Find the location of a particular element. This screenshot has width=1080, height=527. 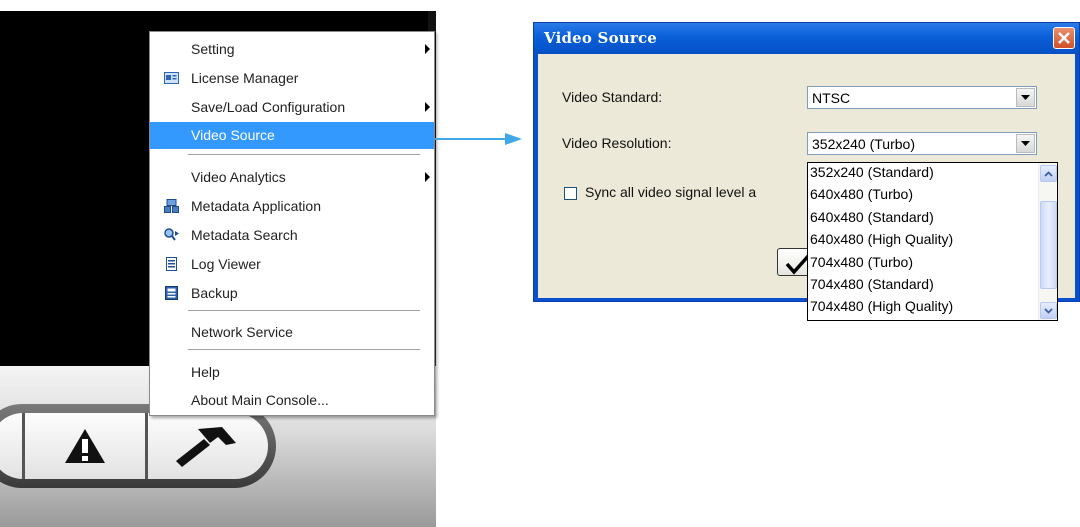

menu-item-help: Help is located at coordinates (292, 372).